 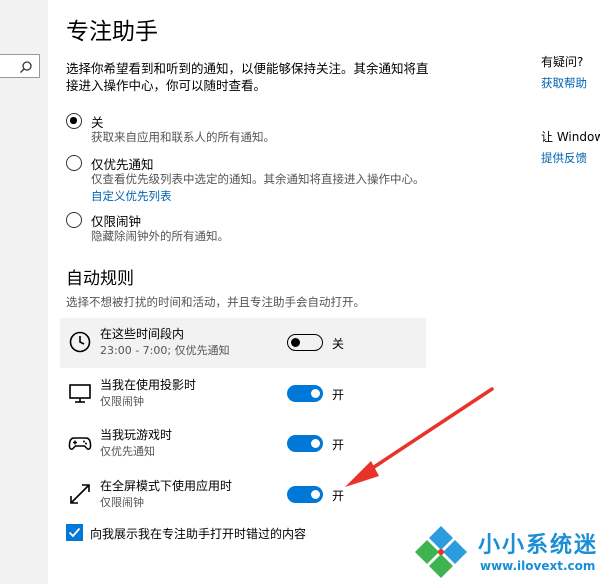 I want to click on red-arrow-annotation, so click(x=419, y=437).